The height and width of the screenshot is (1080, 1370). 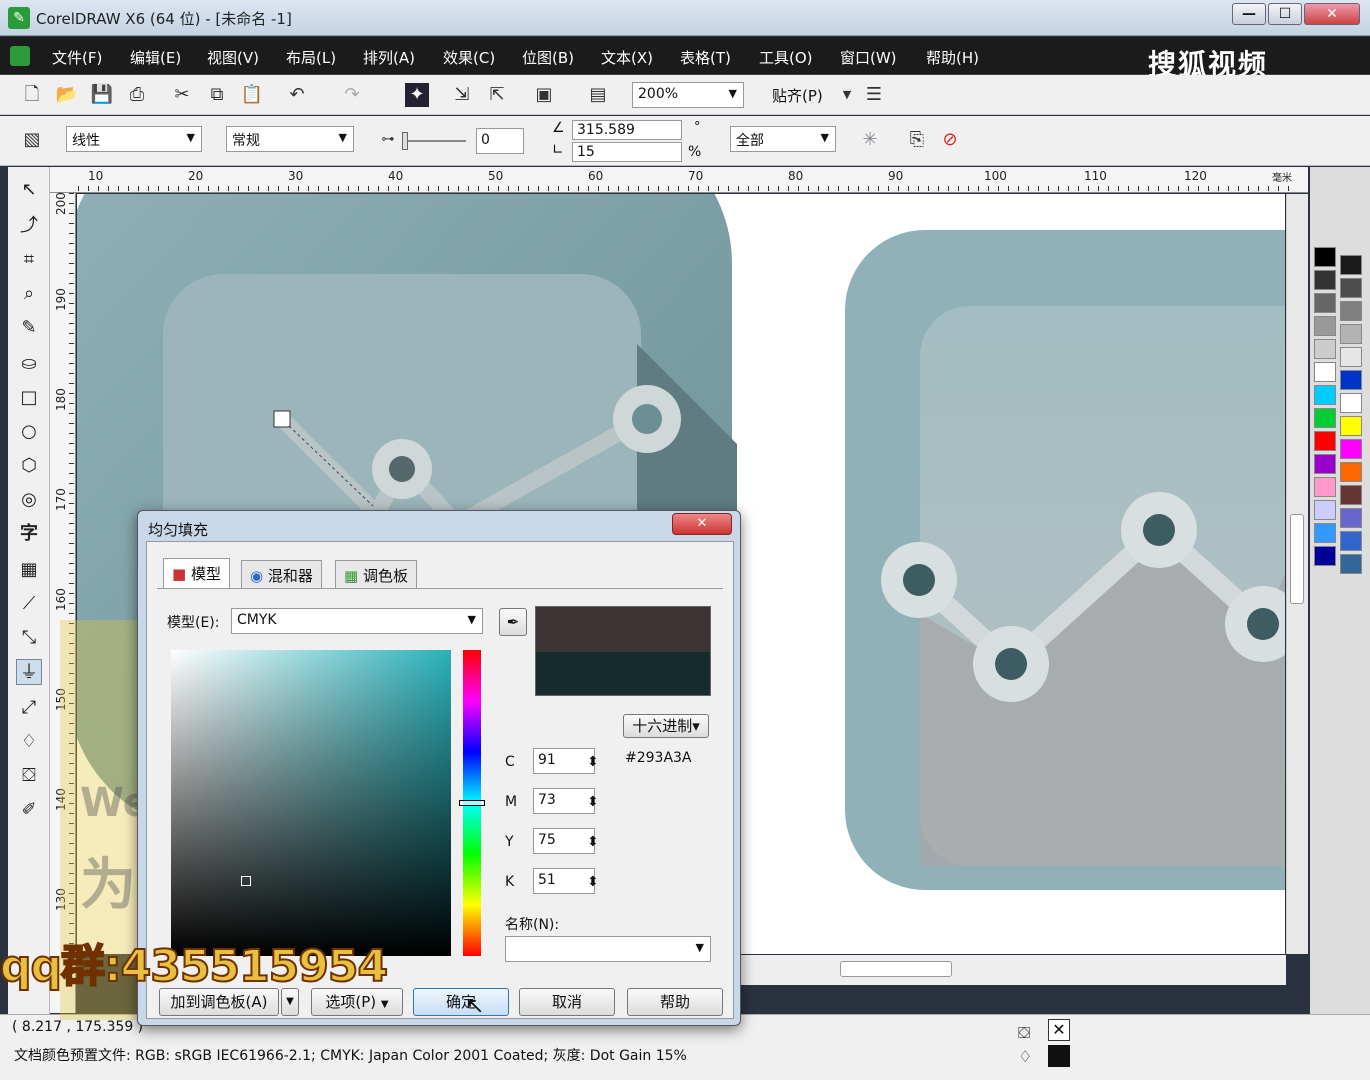 What do you see at coordinates (435, 141) in the screenshot?
I see `midpoint-slider` at bounding box center [435, 141].